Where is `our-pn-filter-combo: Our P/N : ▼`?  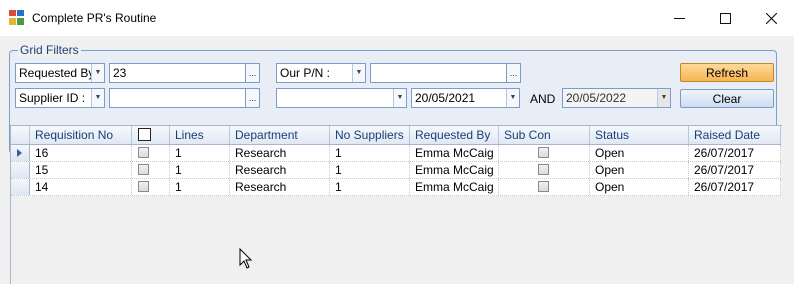
our-pn-filter-combo: Our P/N : ▼ is located at coordinates (321, 73).